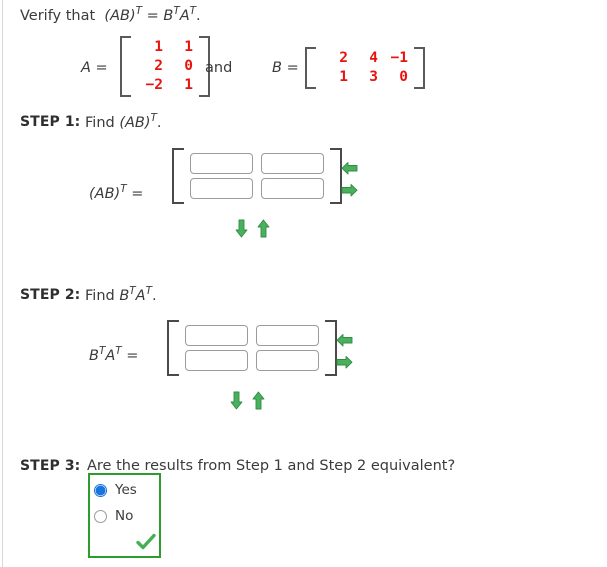  What do you see at coordinates (216, 335) in the screenshot?
I see `step2-cell-r1c1` at bounding box center [216, 335].